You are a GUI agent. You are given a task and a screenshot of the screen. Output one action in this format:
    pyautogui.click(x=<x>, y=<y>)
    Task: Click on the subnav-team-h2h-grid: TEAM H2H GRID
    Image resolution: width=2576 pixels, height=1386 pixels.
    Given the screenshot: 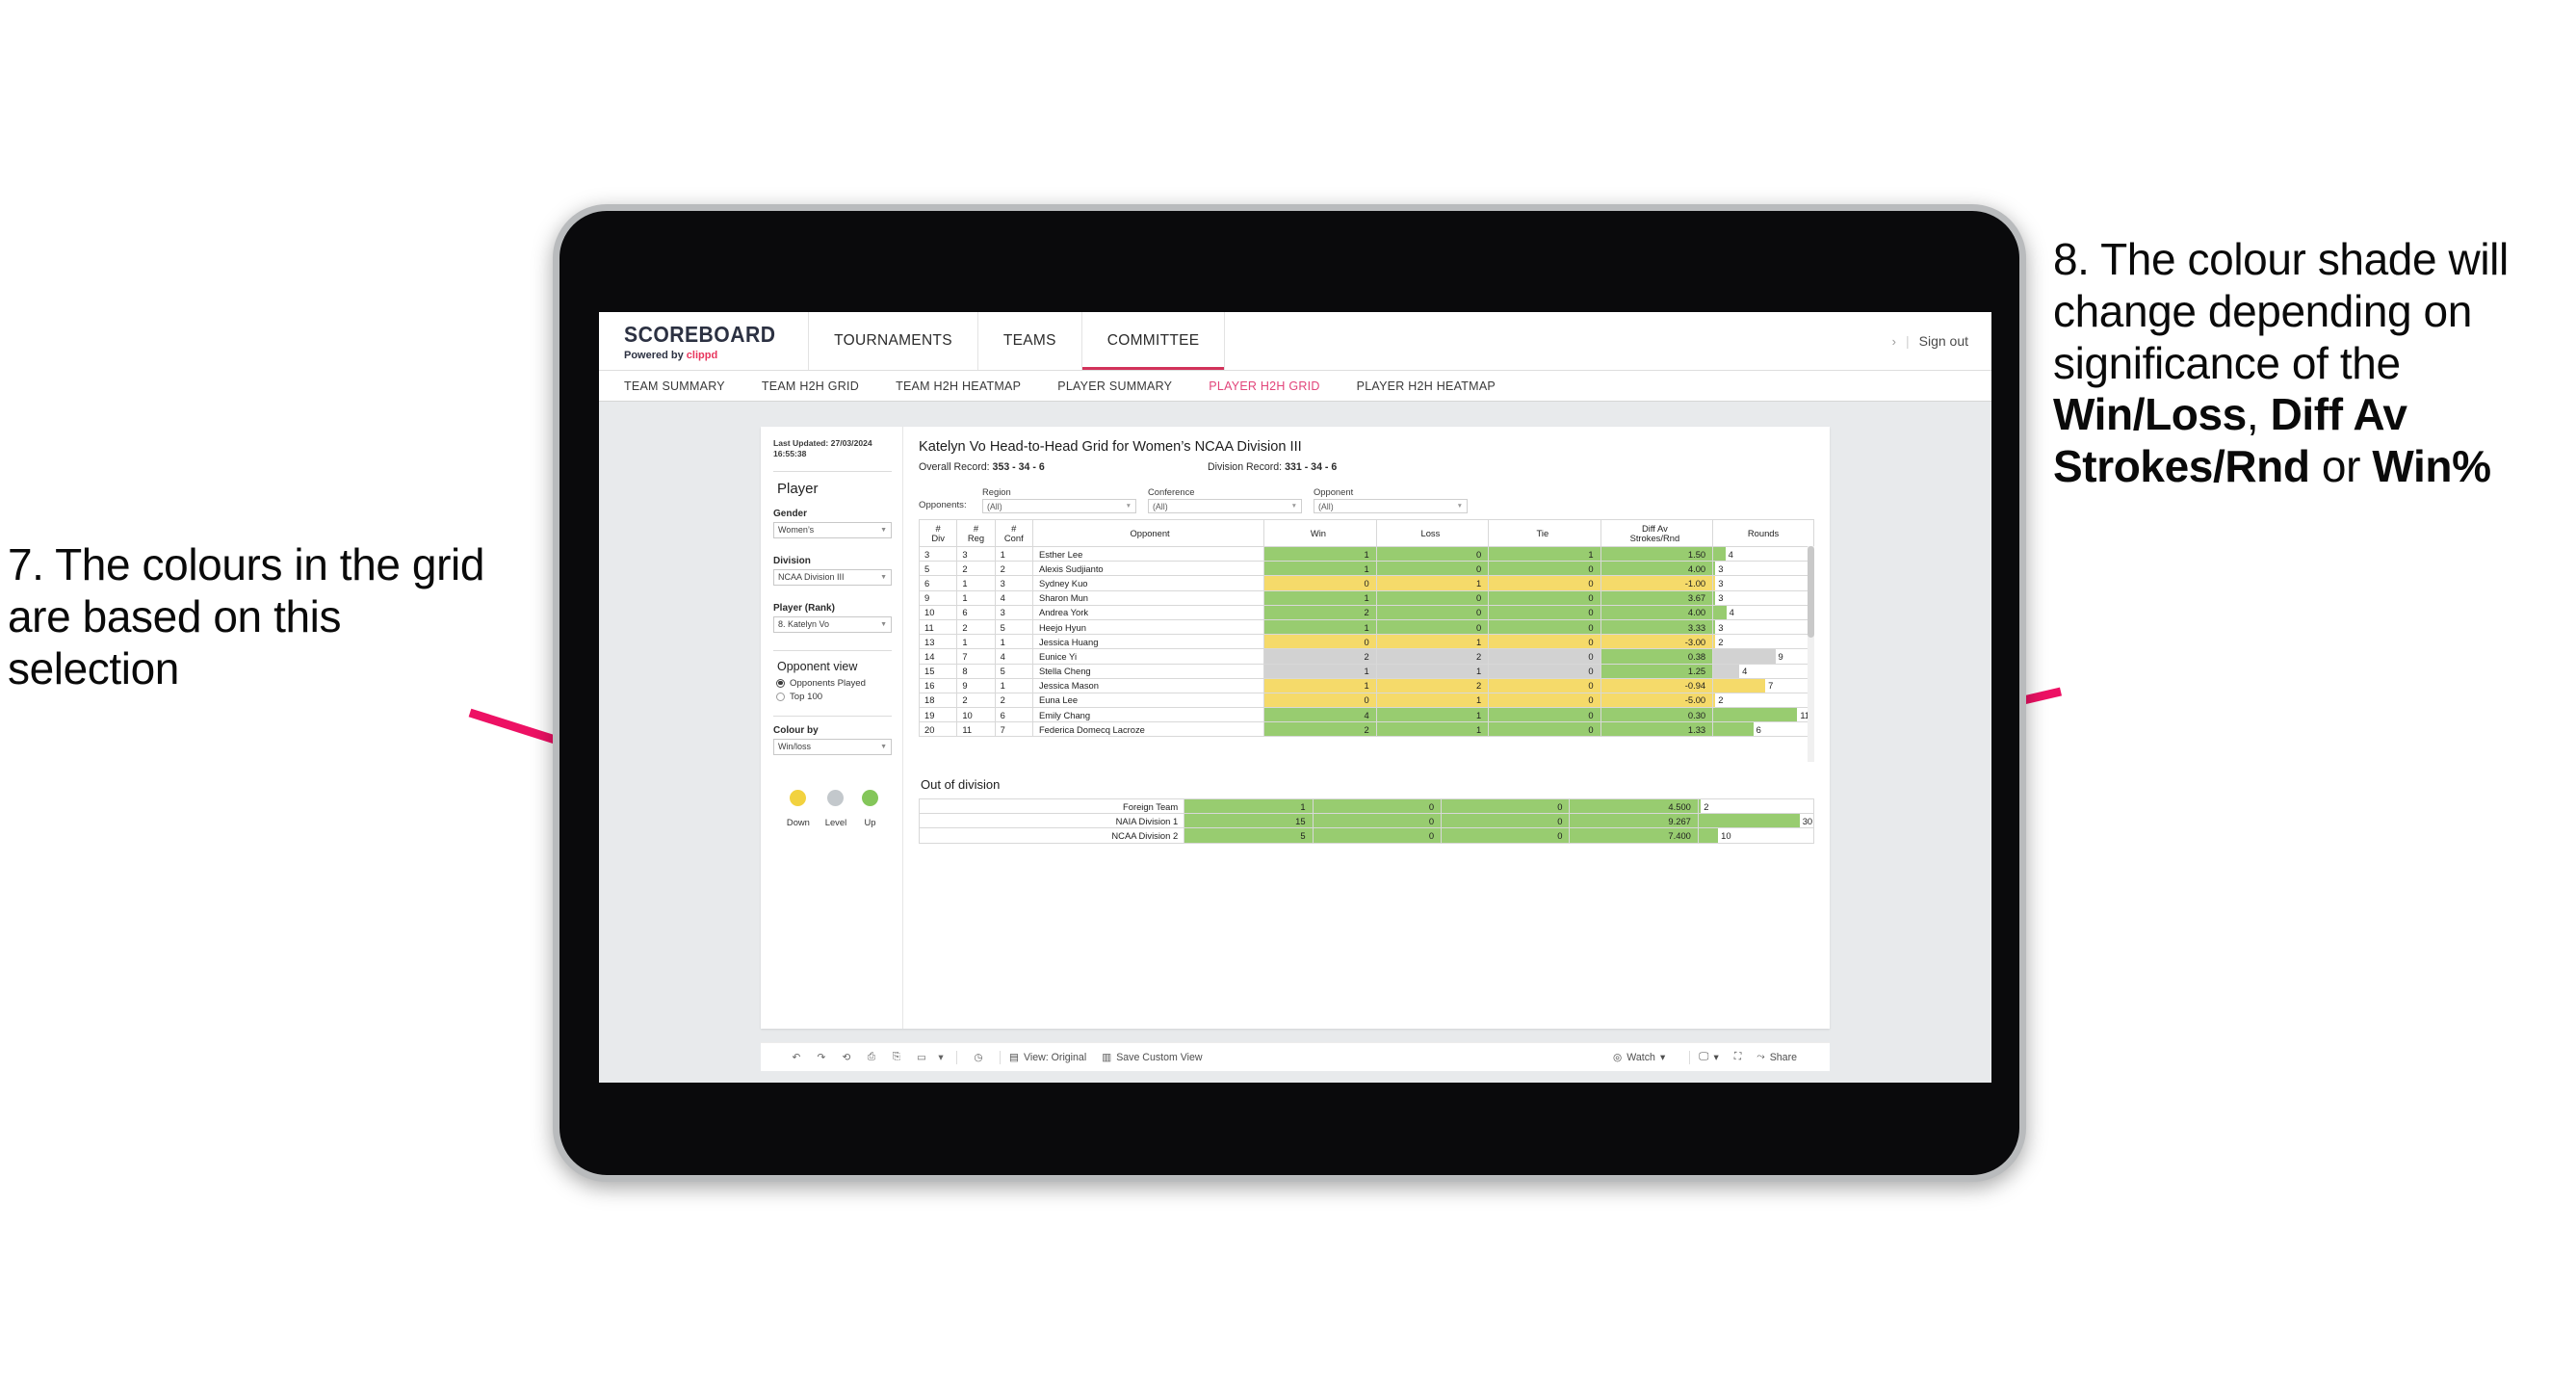 What is the action you would take?
    pyautogui.click(x=810, y=386)
    